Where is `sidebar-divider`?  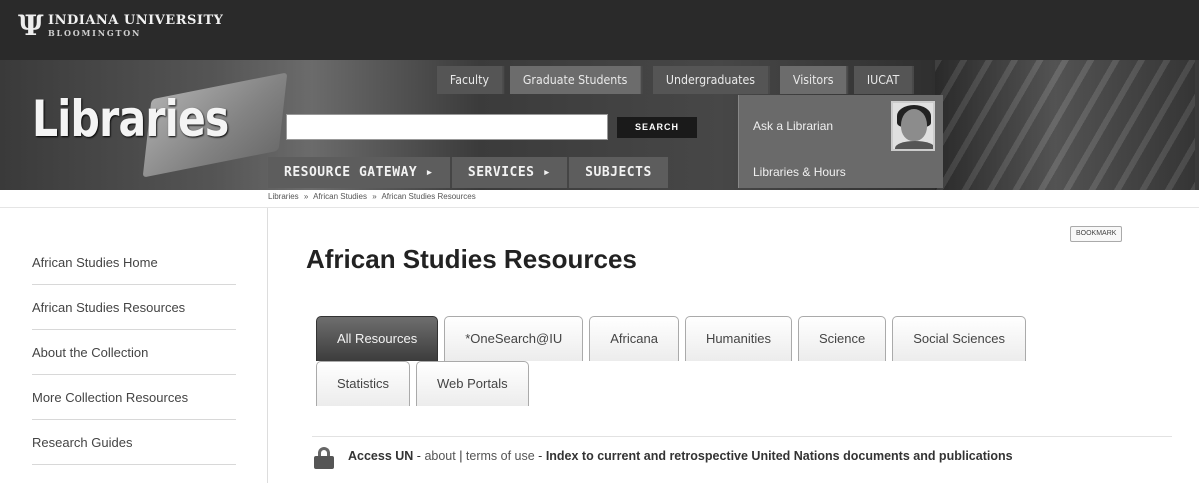 sidebar-divider is located at coordinates (267, 345).